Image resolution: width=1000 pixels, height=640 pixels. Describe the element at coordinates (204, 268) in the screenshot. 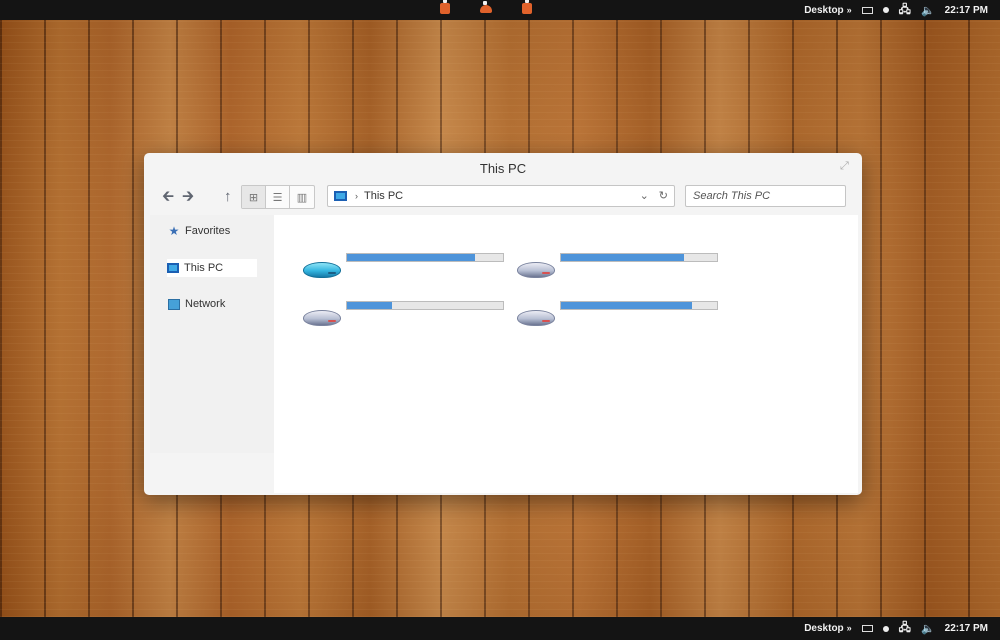

I see `sidebar-item-label: This PC` at that location.